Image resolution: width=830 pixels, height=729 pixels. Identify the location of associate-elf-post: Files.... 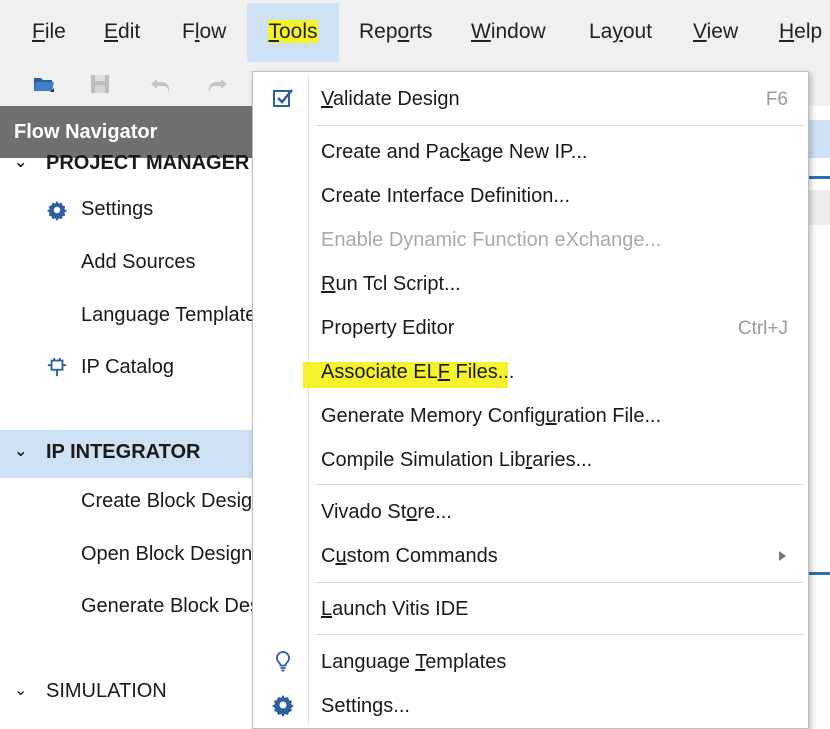
(482, 372).